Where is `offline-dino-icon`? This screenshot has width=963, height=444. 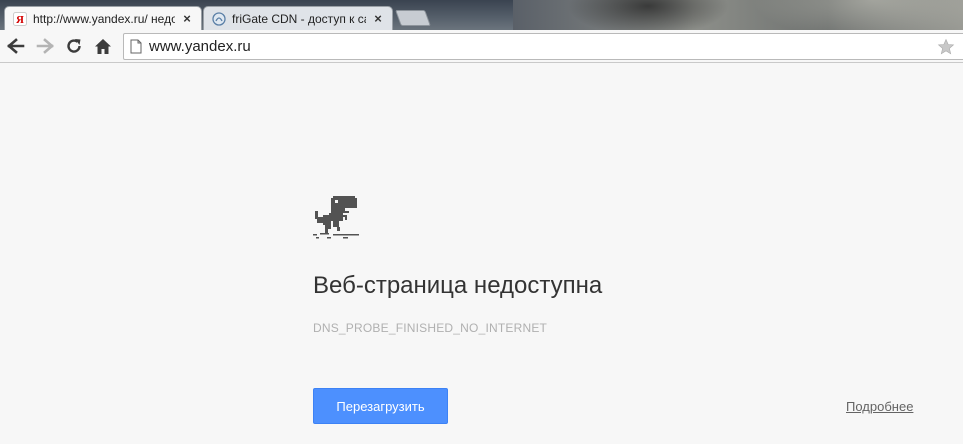
offline-dino-icon is located at coordinates (336, 217).